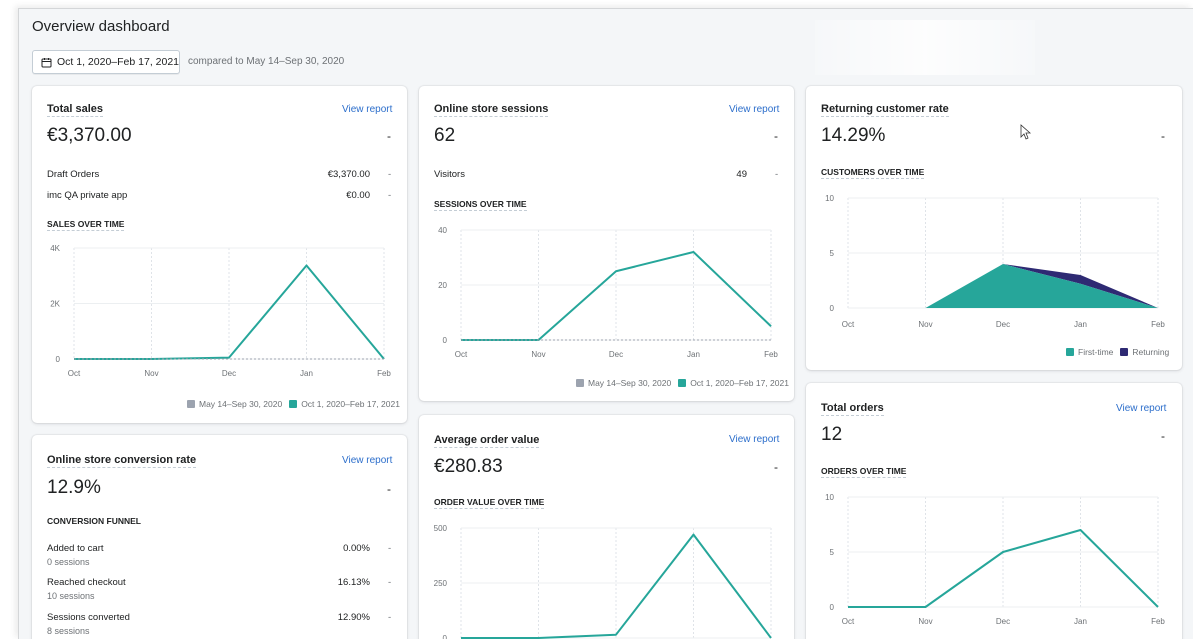 This screenshot has width=1193, height=639. What do you see at coordinates (68, 562) in the screenshot?
I see `funnel-row-sessions: 0 sessions` at bounding box center [68, 562].